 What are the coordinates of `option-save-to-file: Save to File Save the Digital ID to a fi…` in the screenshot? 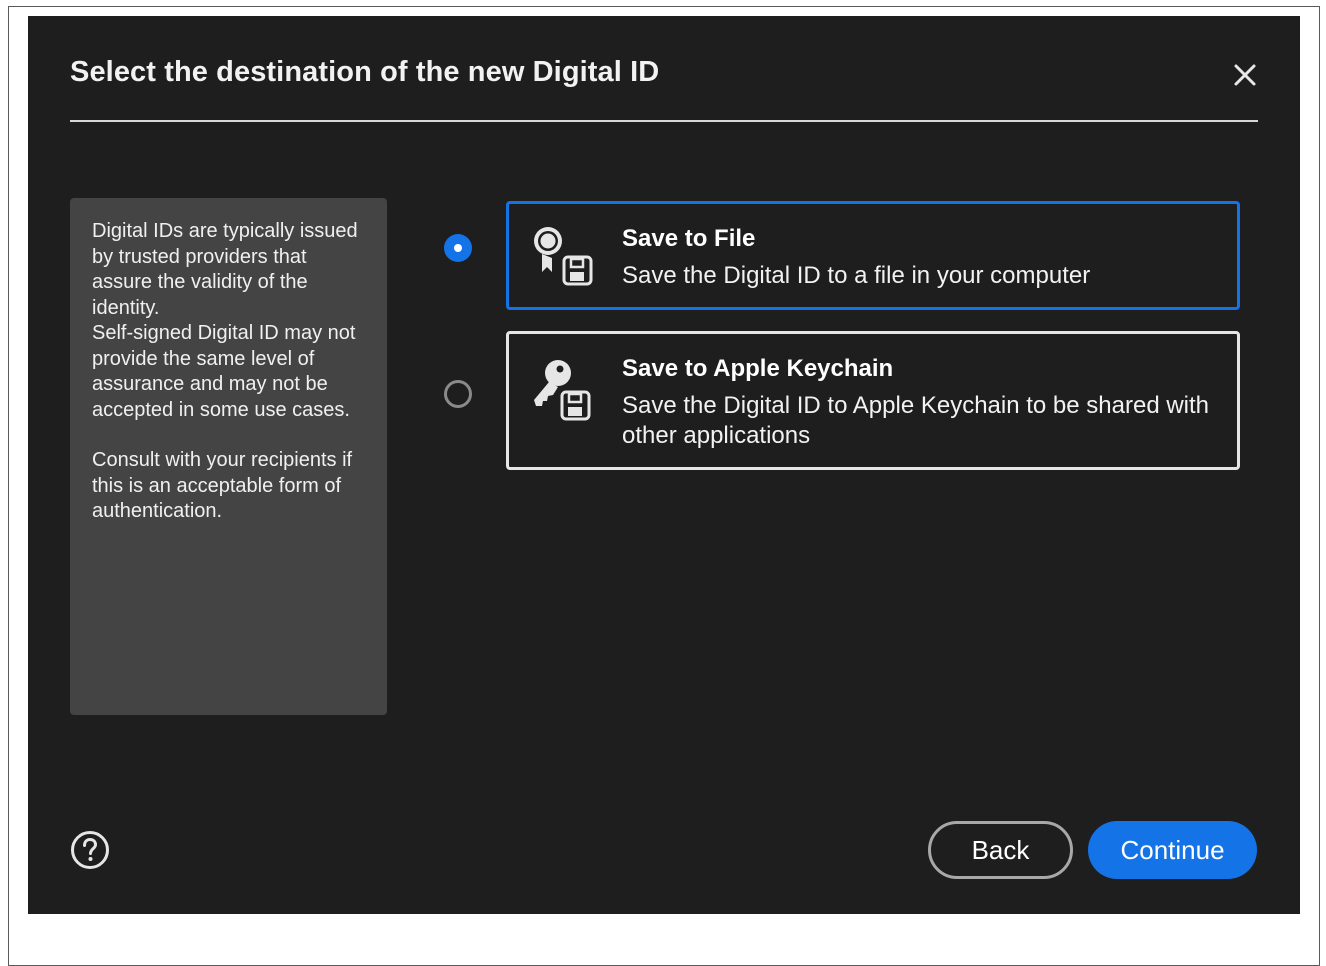 It's located at (873, 255).